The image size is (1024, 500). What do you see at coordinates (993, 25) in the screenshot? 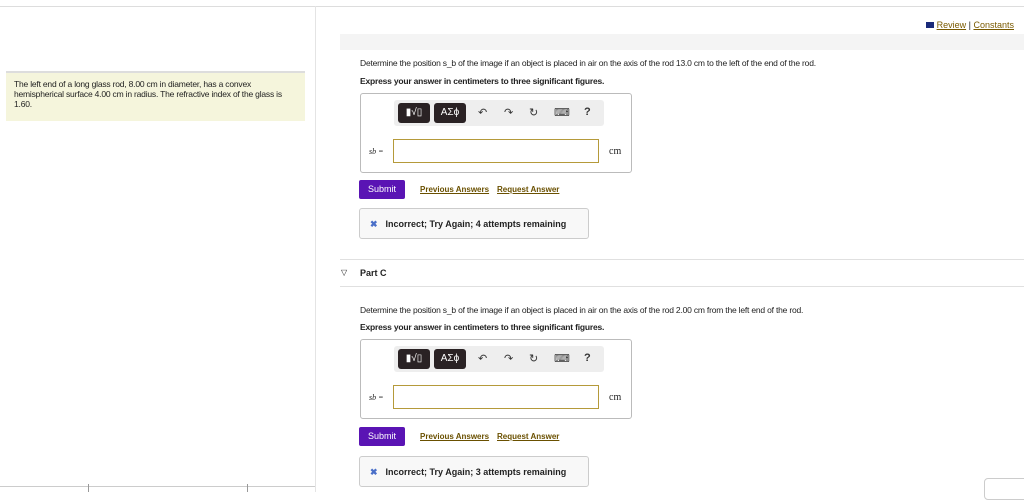
I see `constants-link: Constants` at bounding box center [993, 25].